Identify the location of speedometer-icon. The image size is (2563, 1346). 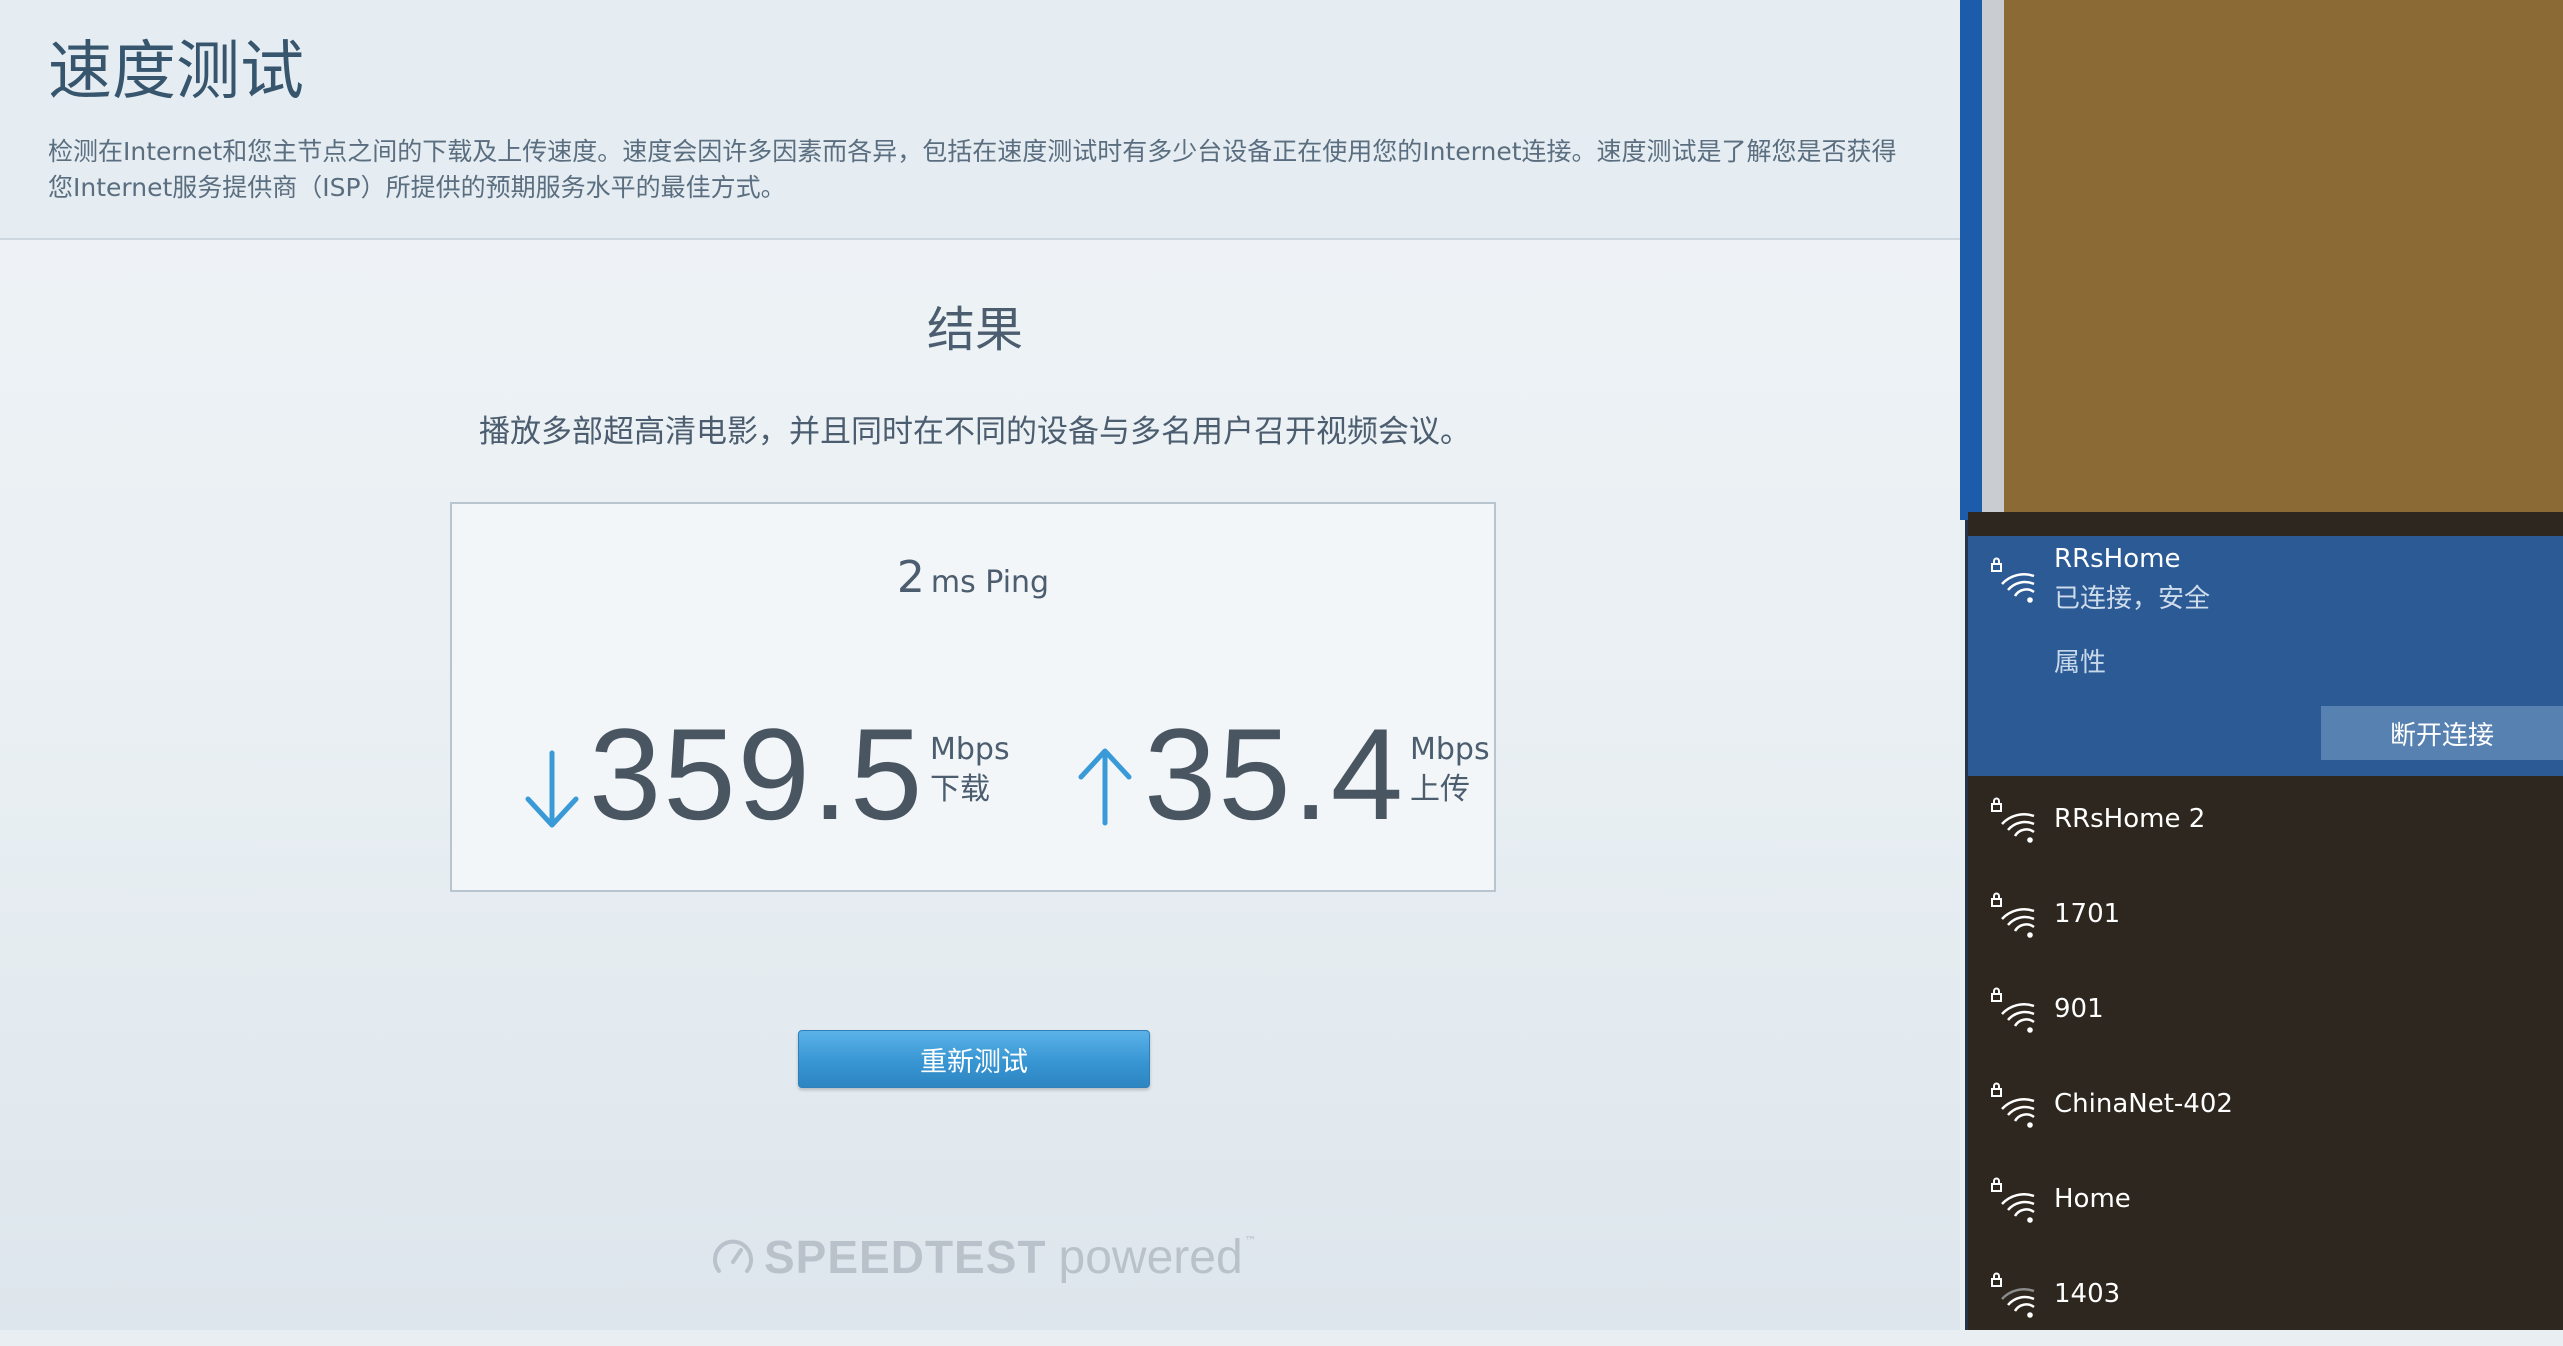
(733, 1256).